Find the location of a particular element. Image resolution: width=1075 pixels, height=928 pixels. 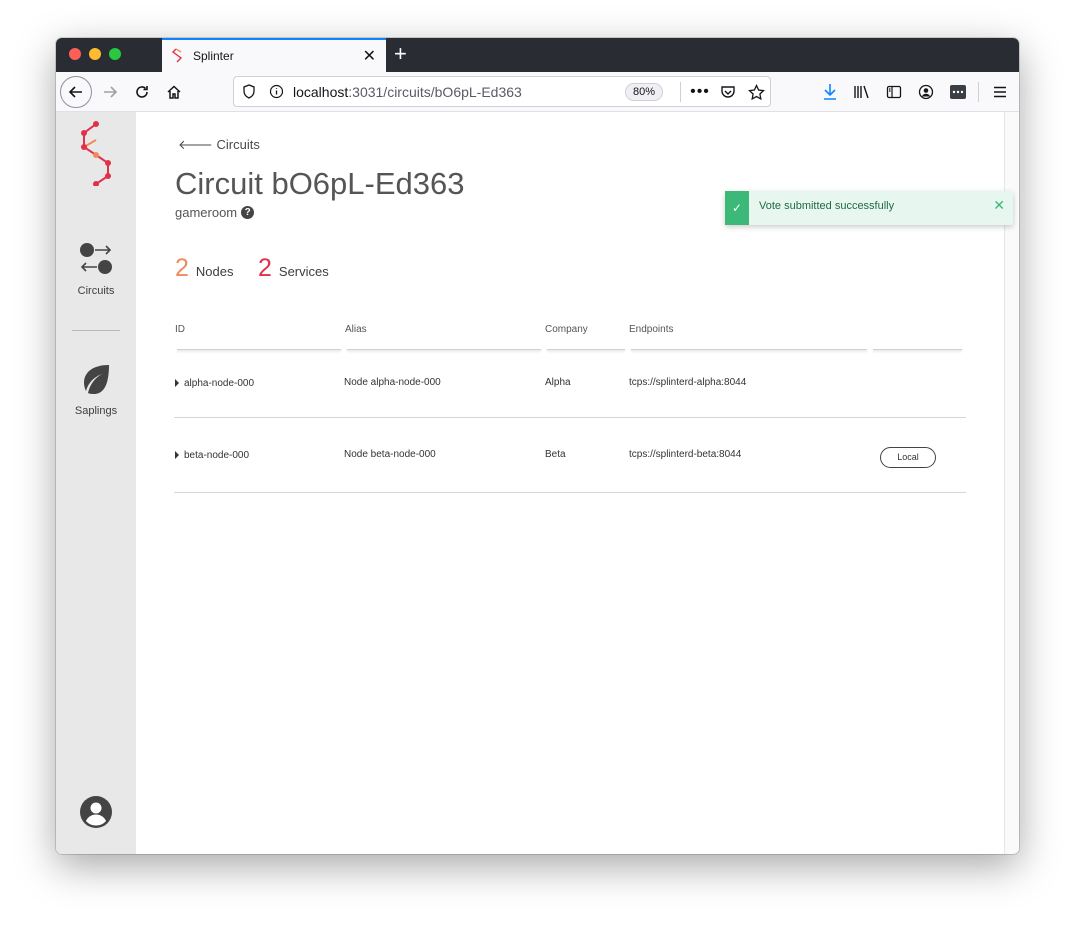

checkmark-icon: ✓ is located at coordinates (737, 208).